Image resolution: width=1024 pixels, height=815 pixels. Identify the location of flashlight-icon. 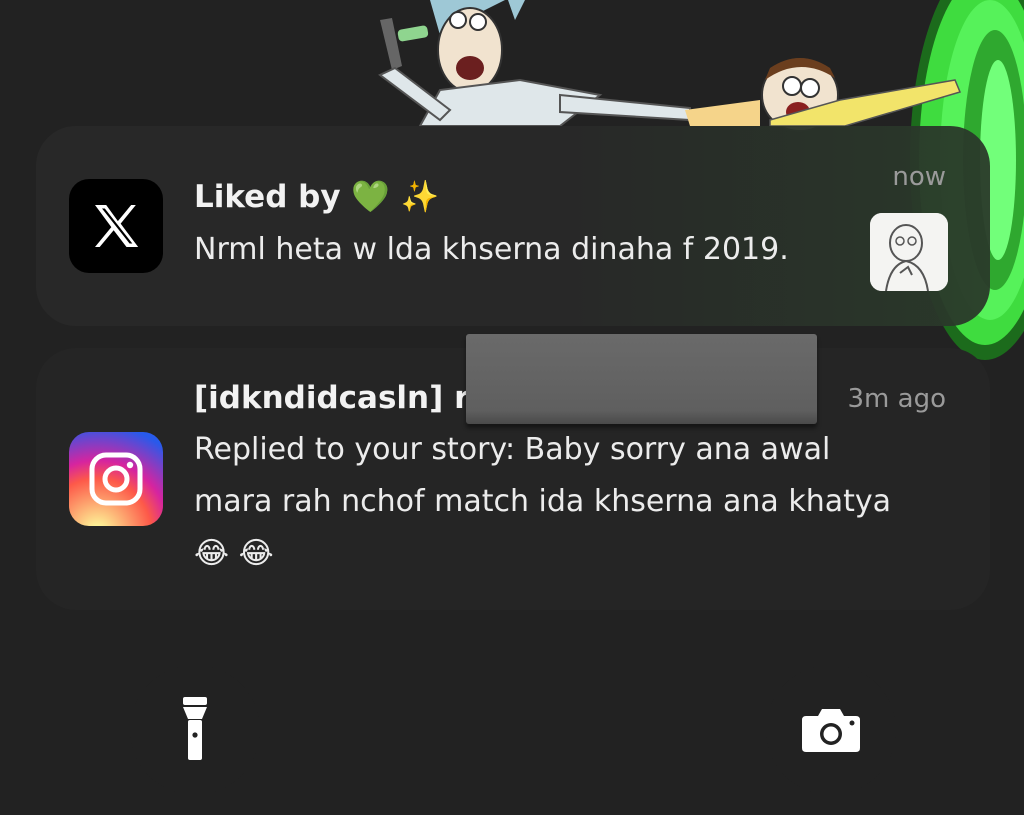
(195, 728).